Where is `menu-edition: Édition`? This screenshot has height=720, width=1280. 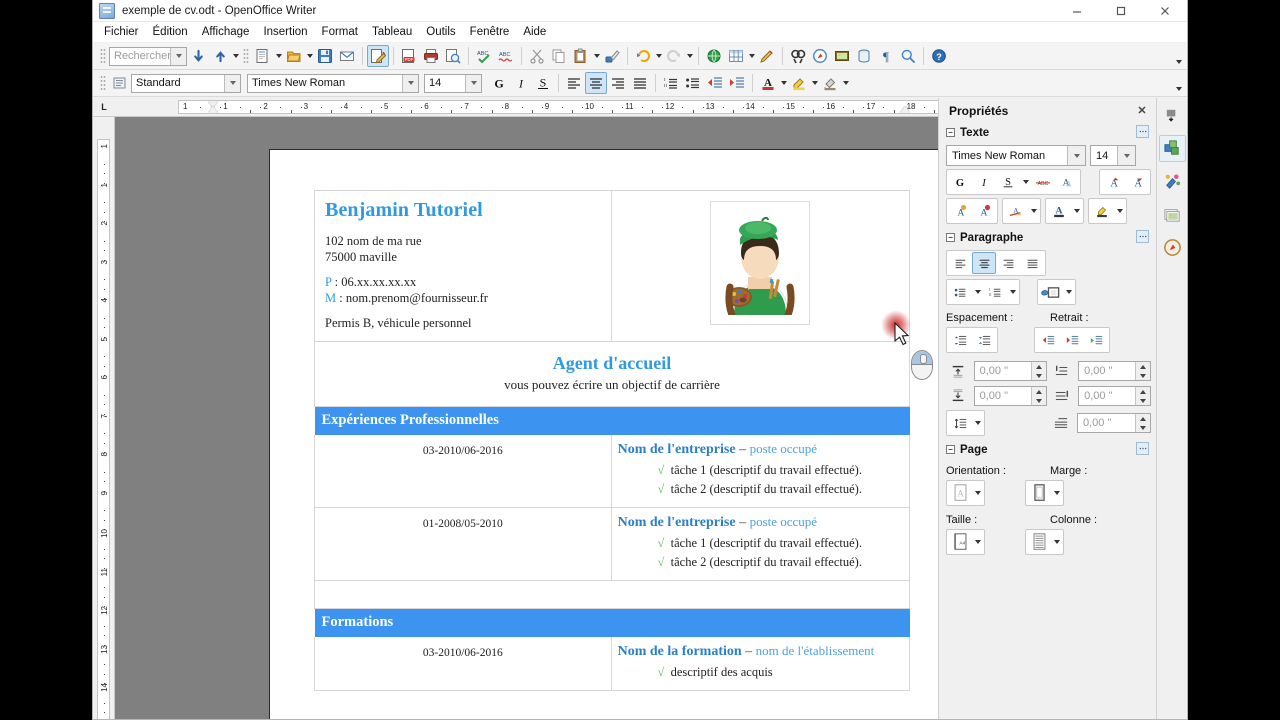 menu-edition: Édition is located at coordinates (170, 32).